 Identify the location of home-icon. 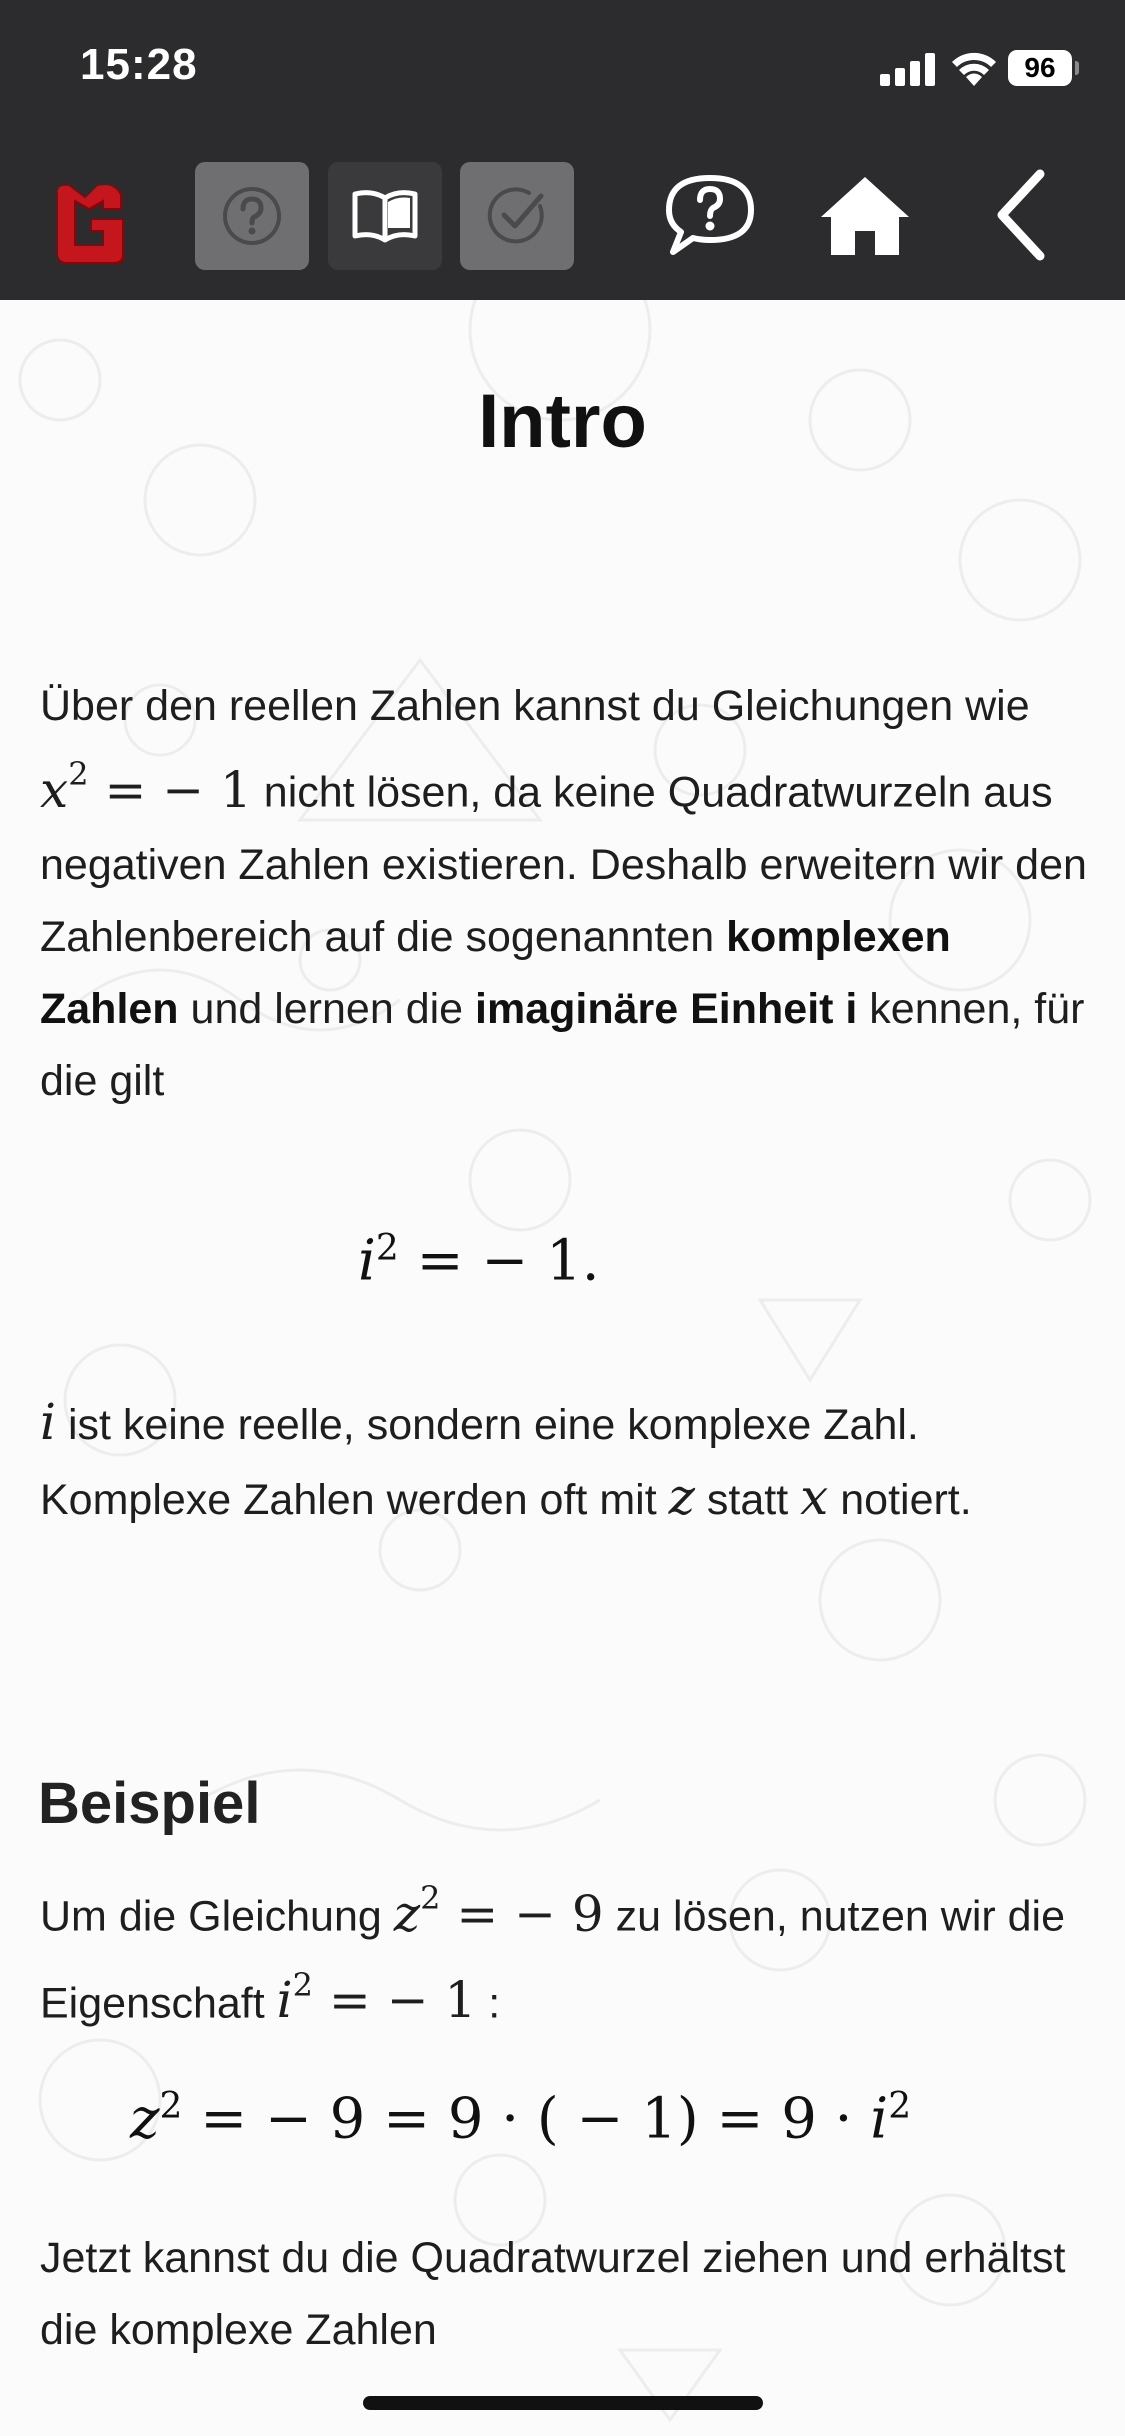
(865, 216).